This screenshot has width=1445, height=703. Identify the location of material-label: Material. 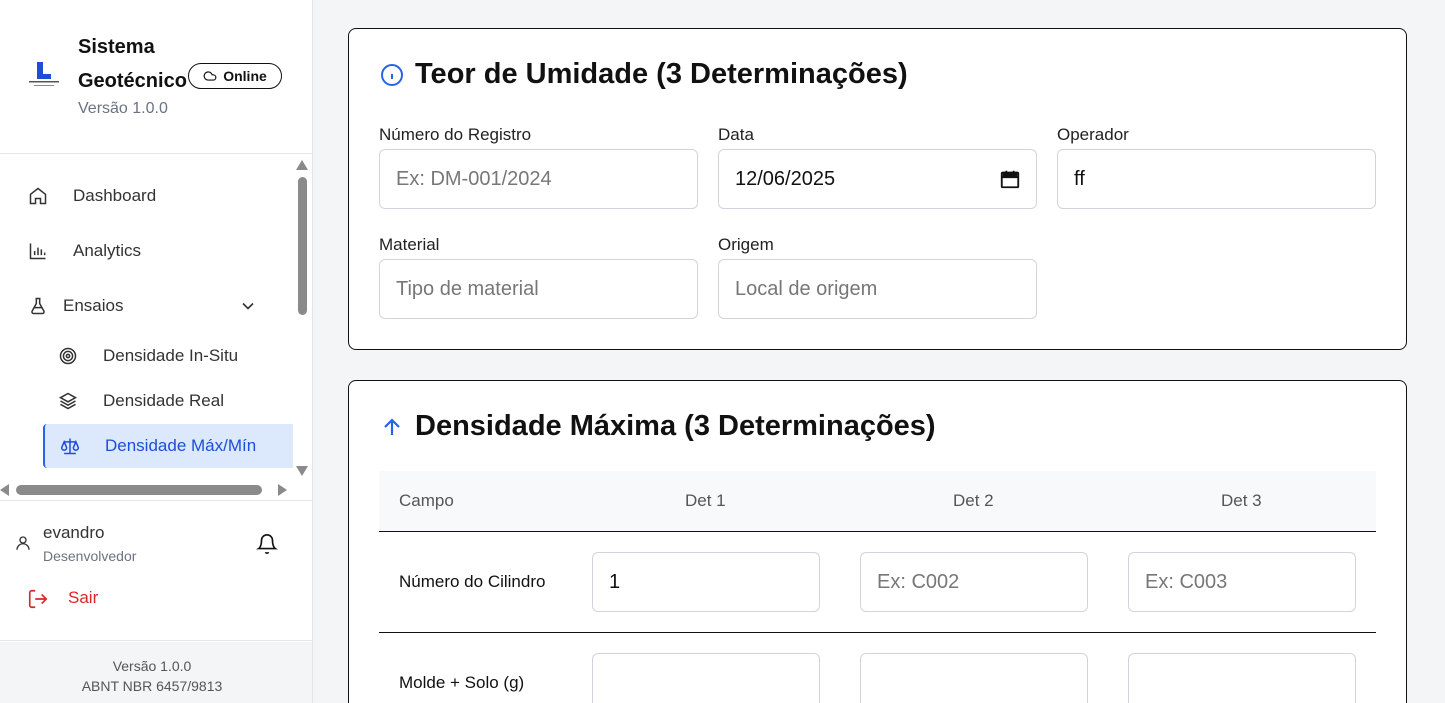
(409, 244).